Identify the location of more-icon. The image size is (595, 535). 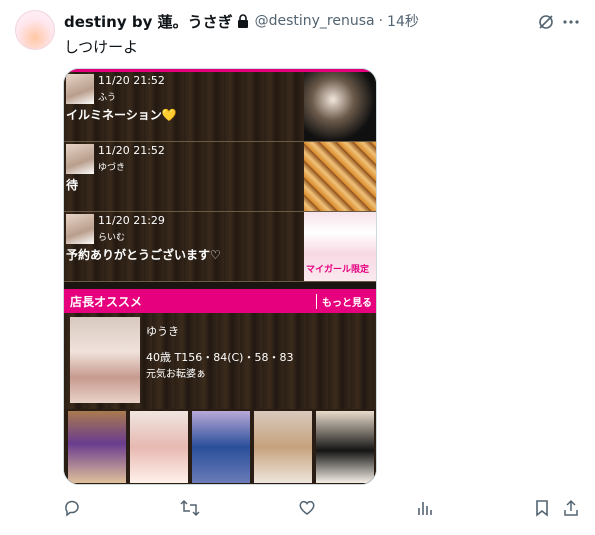
(571, 22).